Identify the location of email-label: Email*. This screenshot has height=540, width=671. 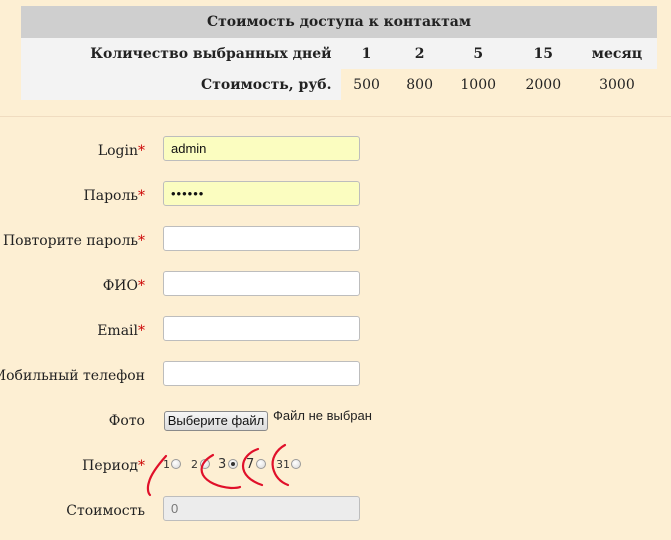
(121, 331).